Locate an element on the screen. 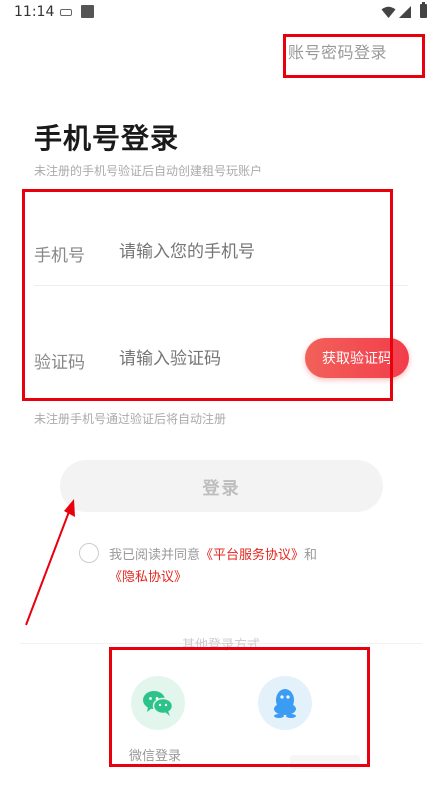  page-subtitle: 未注册的手机号验证后自动创建租号玩账户 is located at coordinates (148, 171).